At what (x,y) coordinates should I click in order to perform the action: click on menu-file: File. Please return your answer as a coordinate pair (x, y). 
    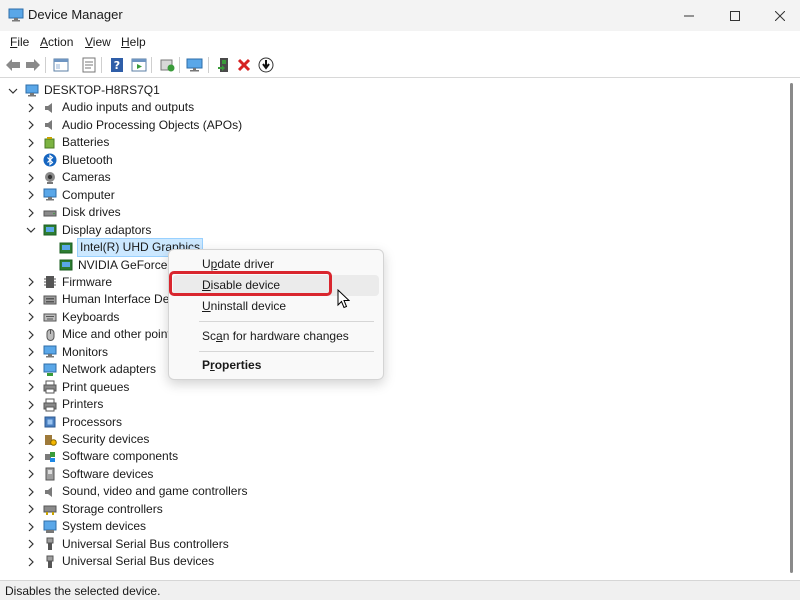
    Looking at the image, I should click on (19, 42).